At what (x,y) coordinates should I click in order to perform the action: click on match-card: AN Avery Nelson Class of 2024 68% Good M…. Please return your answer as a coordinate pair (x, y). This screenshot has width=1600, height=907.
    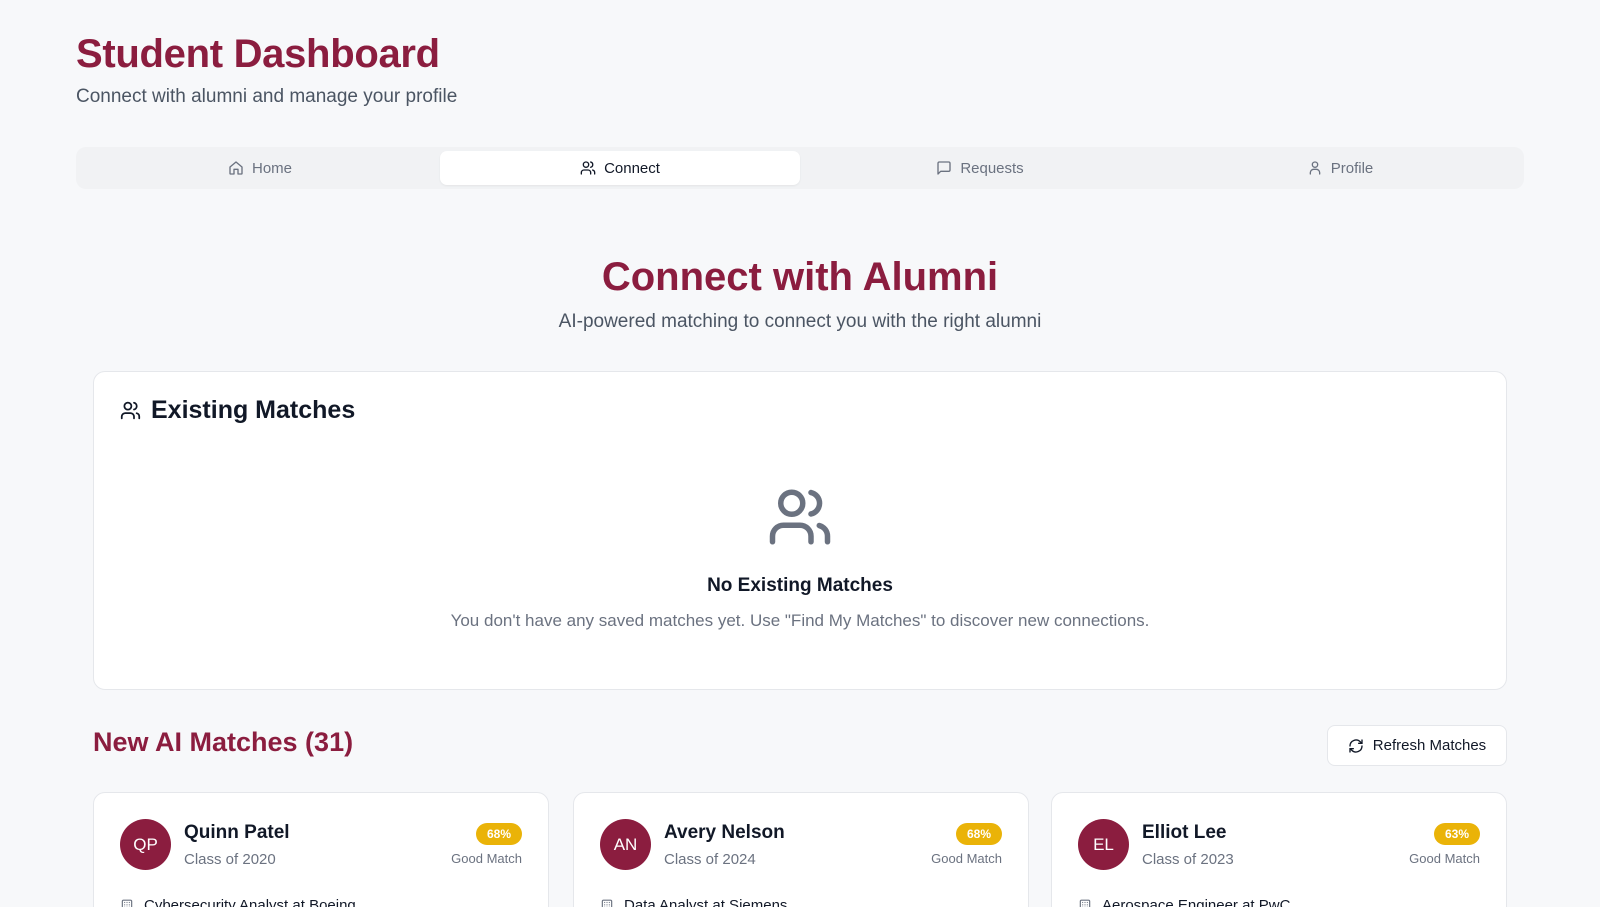
    Looking at the image, I should click on (801, 849).